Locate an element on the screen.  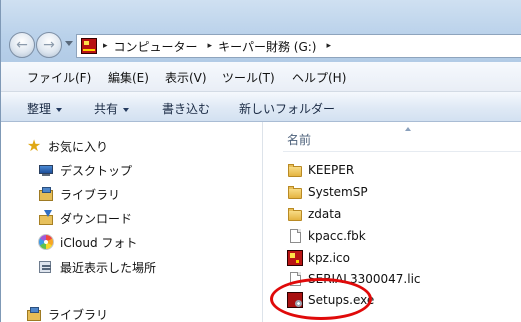
highlight-circle-annotation is located at coordinates (321, 299).